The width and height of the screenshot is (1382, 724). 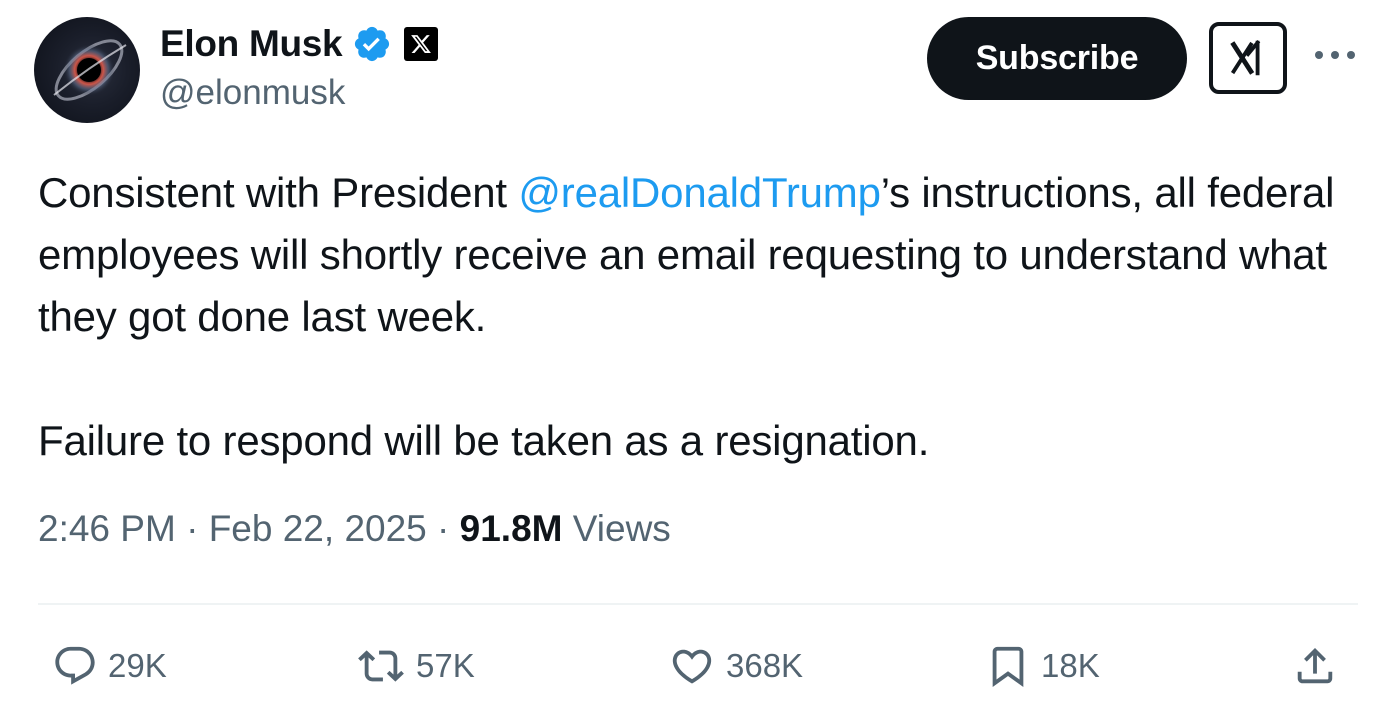 I want to click on views-label: Views, so click(x=616, y=528).